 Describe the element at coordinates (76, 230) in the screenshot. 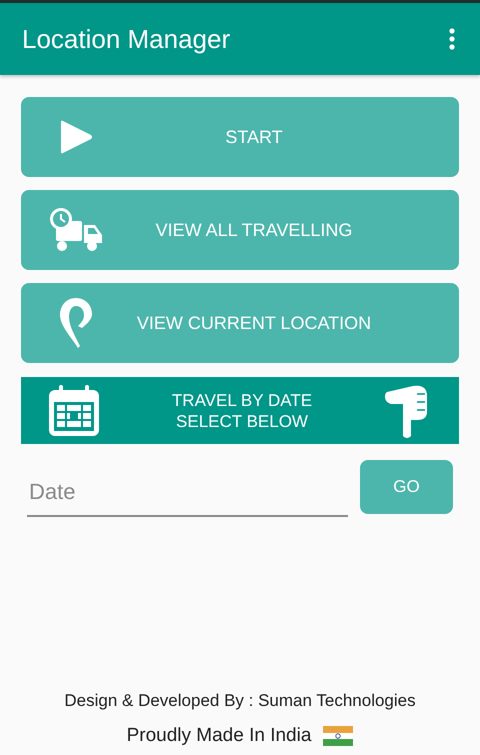

I see `delivery-truck-icon` at that location.